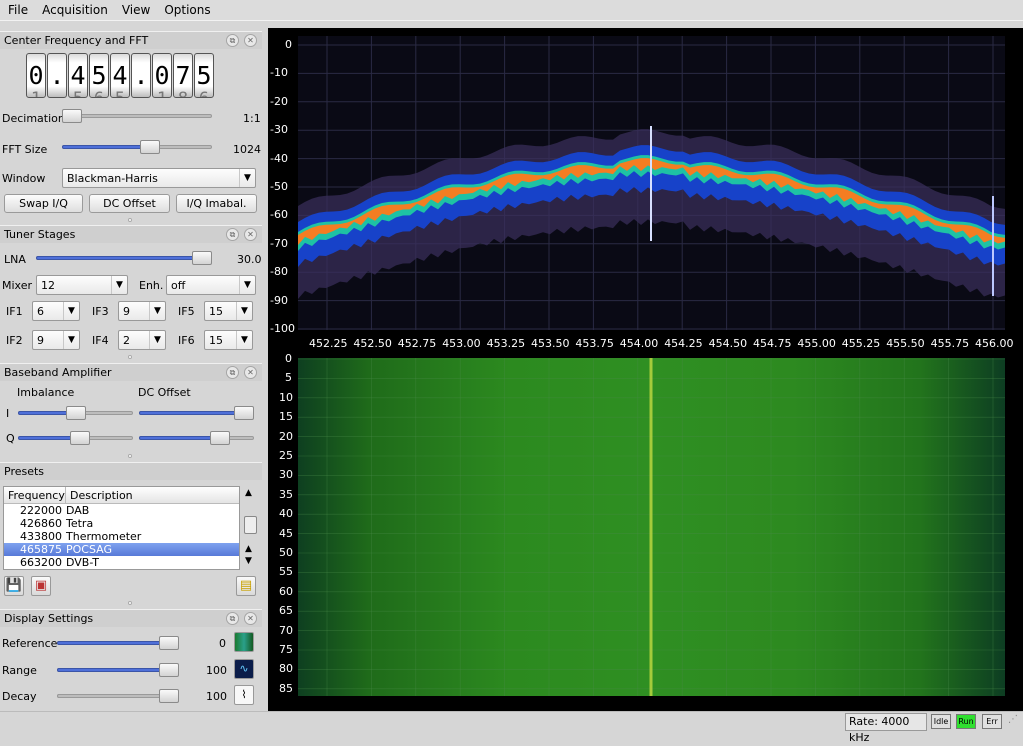 The height and width of the screenshot is (746, 1023). I want to click on scroll-down-icon: ▼, so click(248, 561).